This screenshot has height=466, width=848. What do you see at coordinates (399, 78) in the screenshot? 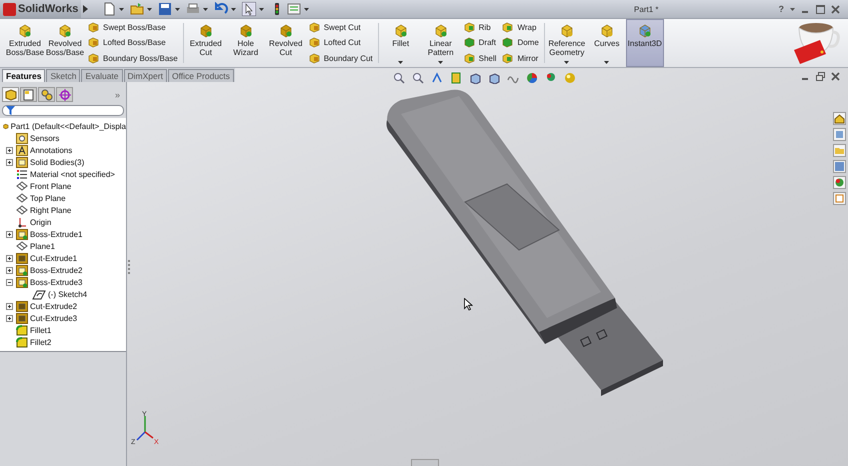
I see `zoom-fit-icon` at bounding box center [399, 78].